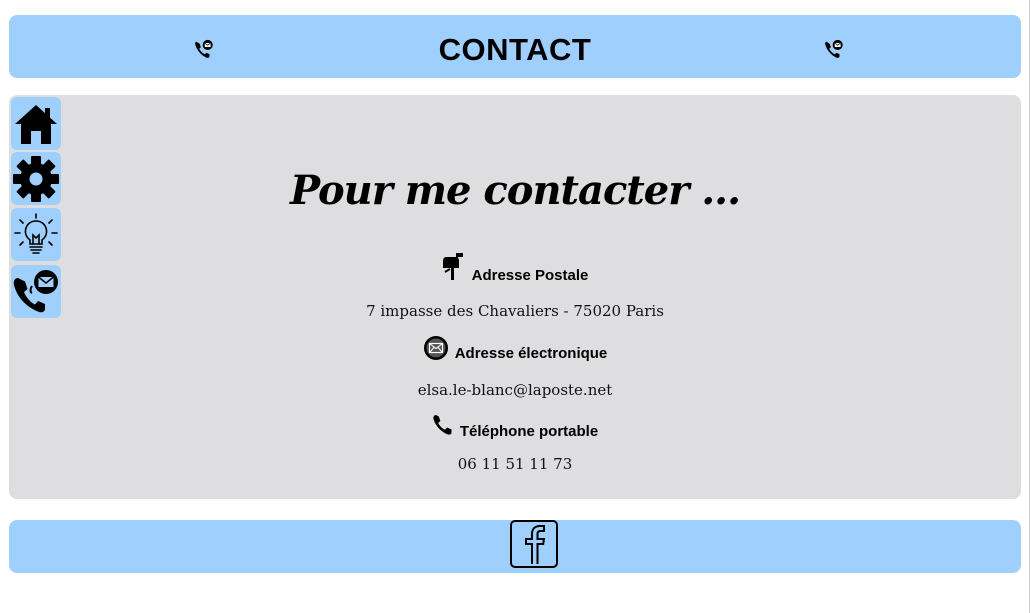 This screenshot has height=613, width=1030. What do you see at coordinates (529, 431) in the screenshot?
I see `phone-label: Téléphone portable` at bounding box center [529, 431].